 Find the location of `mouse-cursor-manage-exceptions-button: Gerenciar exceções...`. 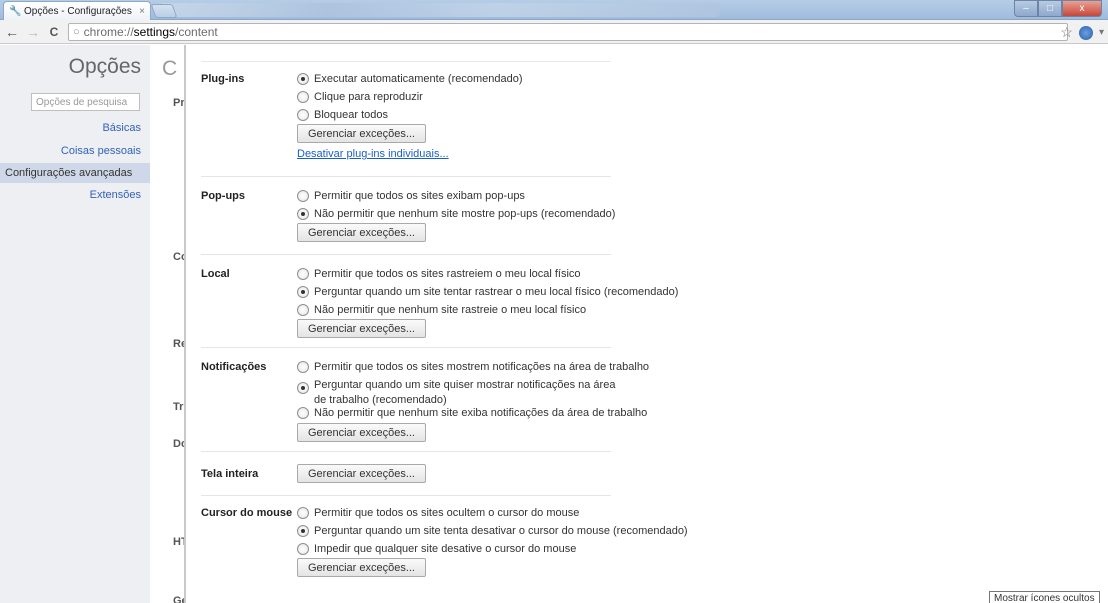

mouse-cursor-manage-exceptions-button: Gerenciar exceções... is located at coordinates (361, 567).